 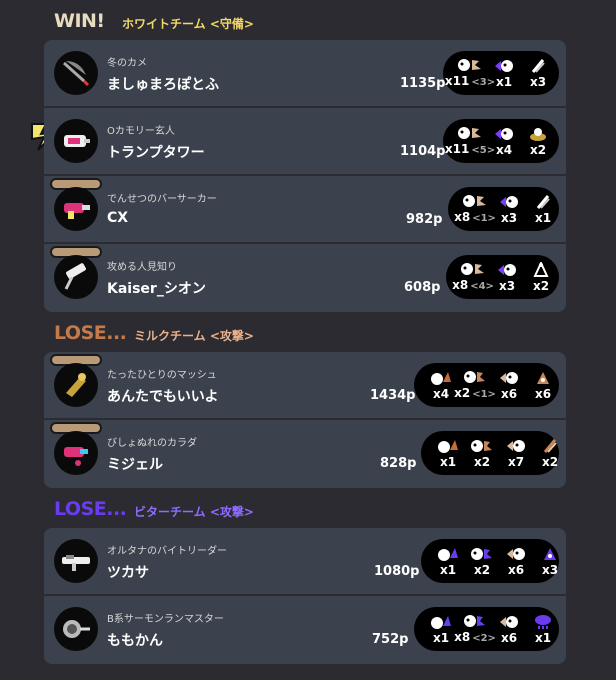 I want to click on player-title: たったひとりのマッシュ, so click(x=162, y=375).